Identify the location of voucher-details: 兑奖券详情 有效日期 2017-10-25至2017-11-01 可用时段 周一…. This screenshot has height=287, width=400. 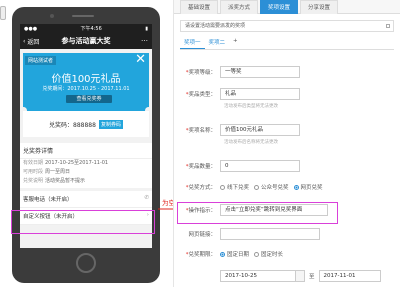
(86, 165).